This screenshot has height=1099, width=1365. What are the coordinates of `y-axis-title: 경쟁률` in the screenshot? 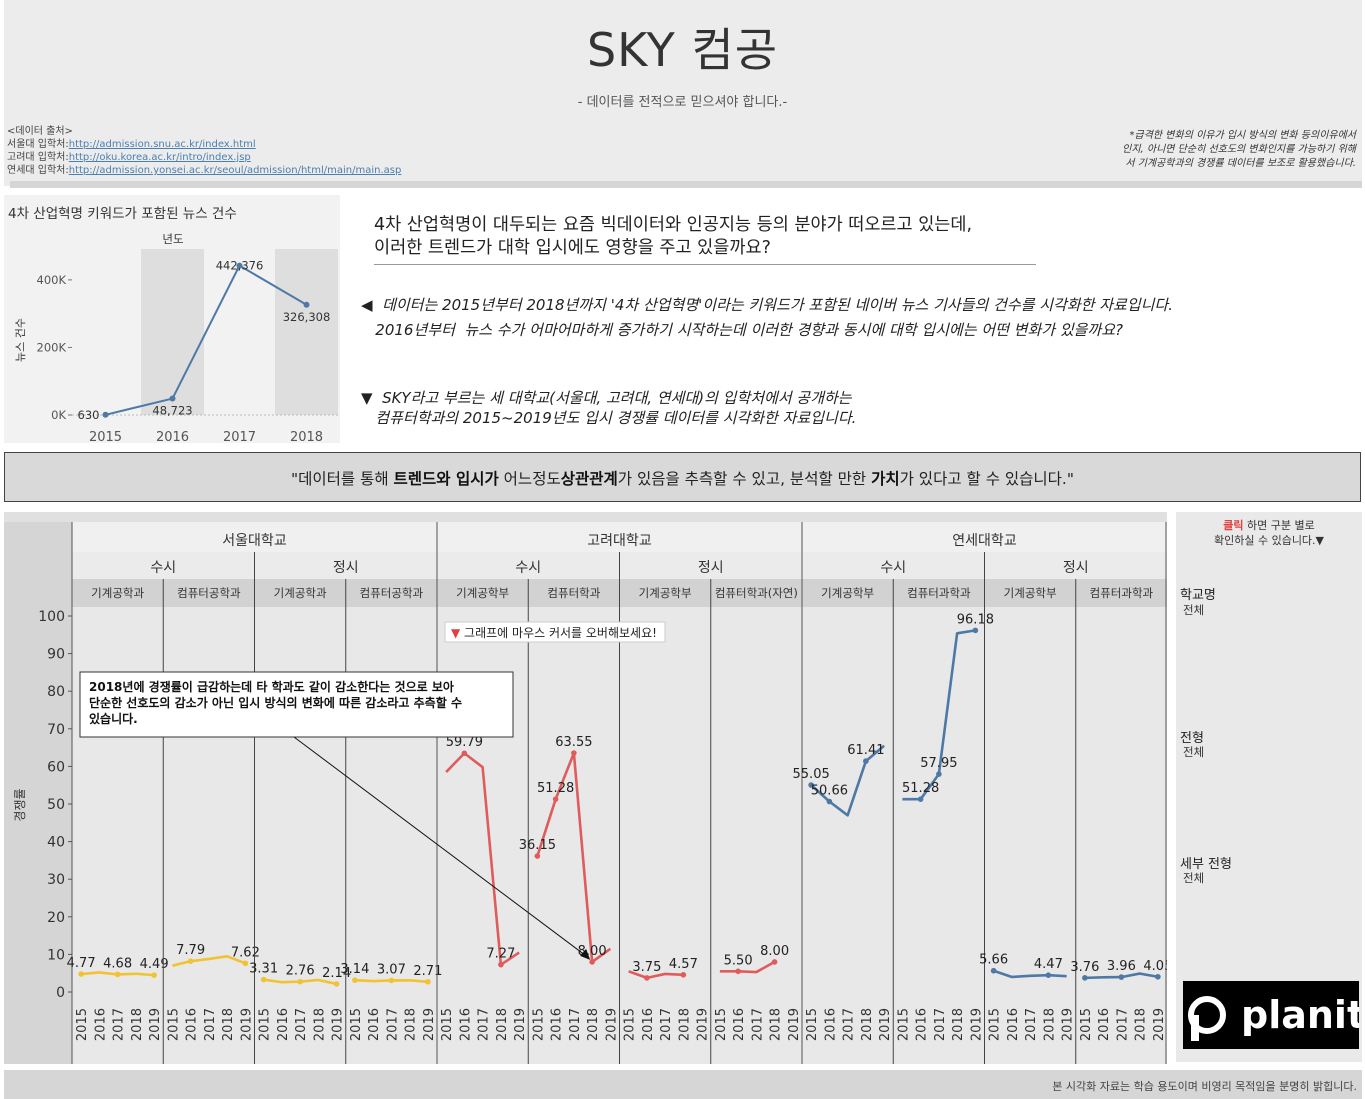 It's located at (20, 804).